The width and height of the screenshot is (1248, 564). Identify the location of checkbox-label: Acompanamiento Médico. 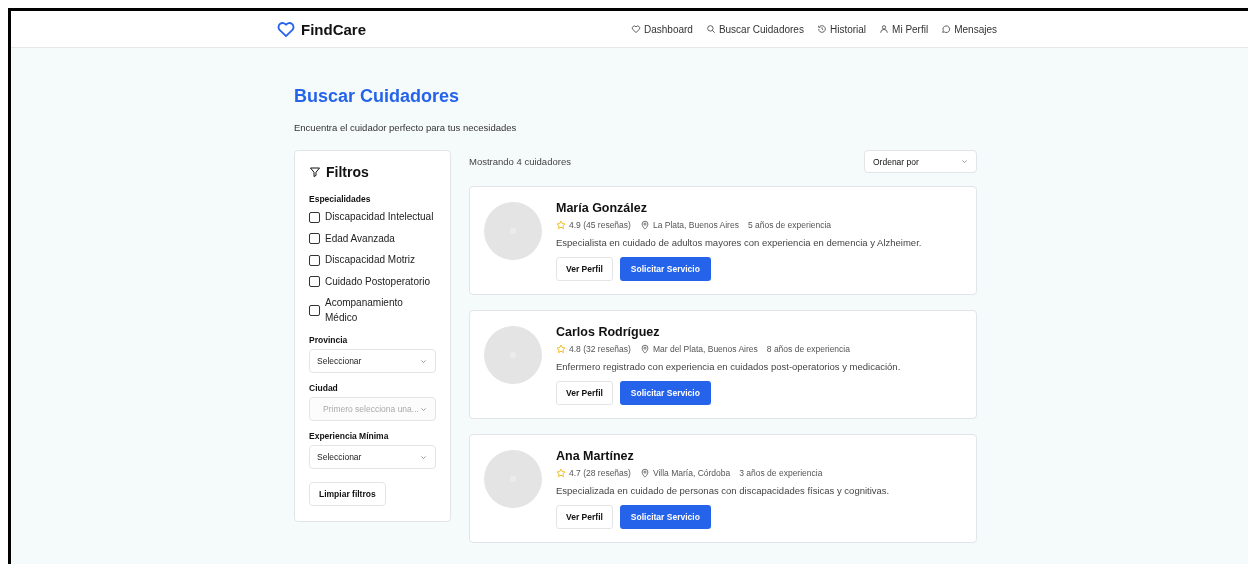
(380, 310).